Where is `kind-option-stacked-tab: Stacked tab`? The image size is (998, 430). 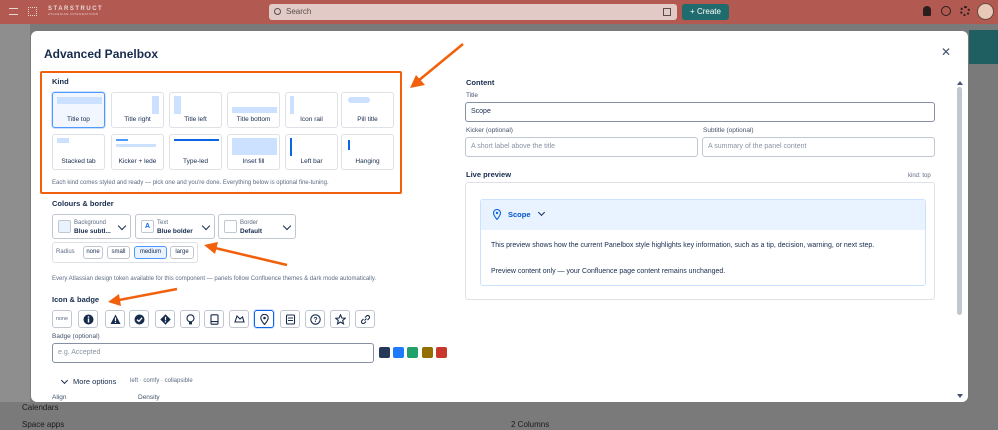 kind-option-stacked-tab: Stacked tab is located at coordinates (78, 152).